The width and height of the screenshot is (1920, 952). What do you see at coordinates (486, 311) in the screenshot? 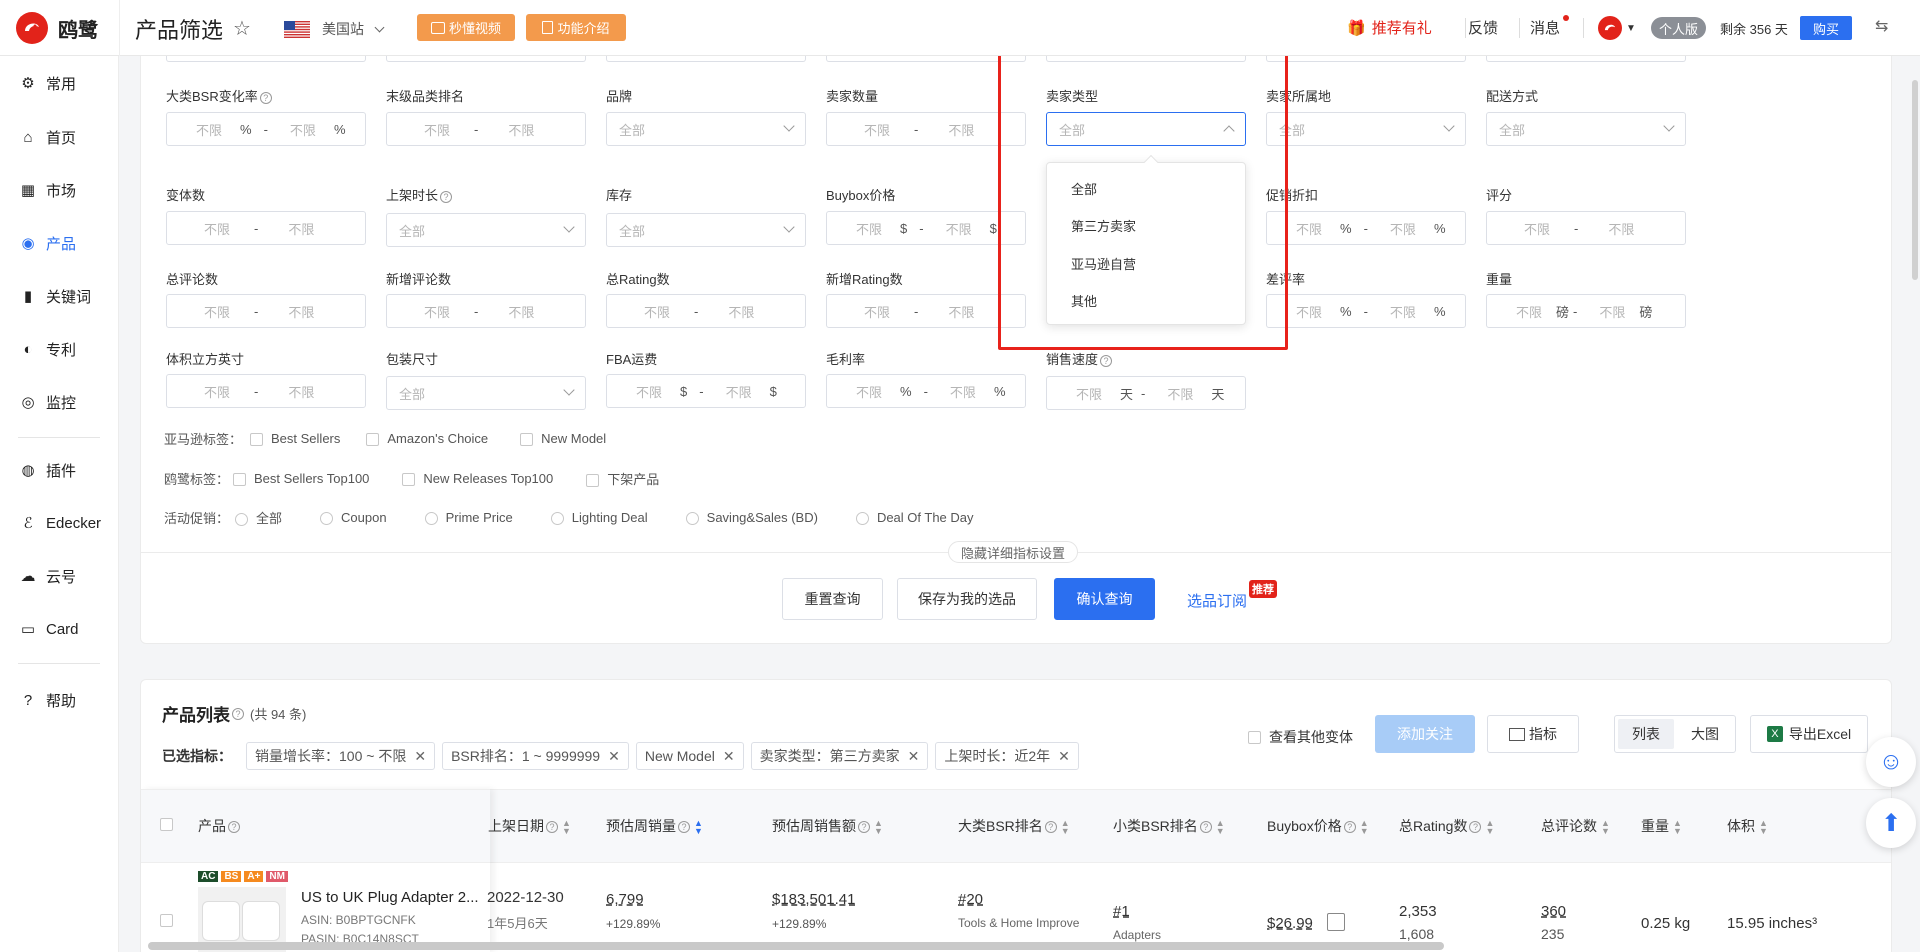
I see `new-reviews-range: 不限 - 不限` at bounding box center [486, 311].